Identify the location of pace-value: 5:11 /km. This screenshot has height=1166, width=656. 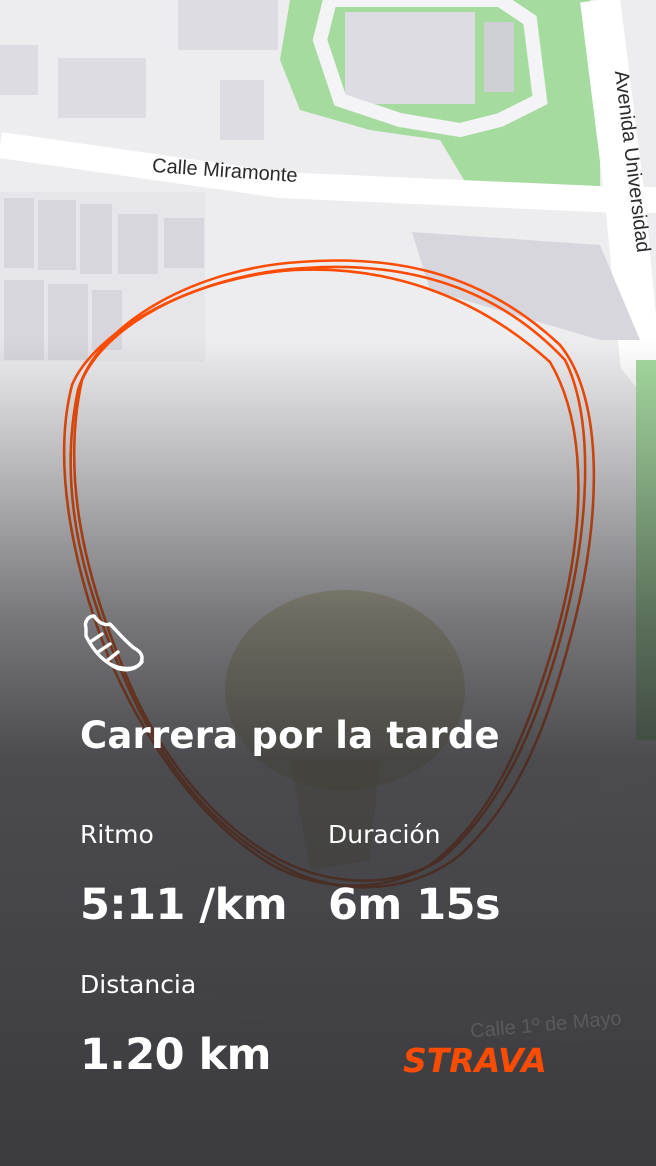
(184, 905).